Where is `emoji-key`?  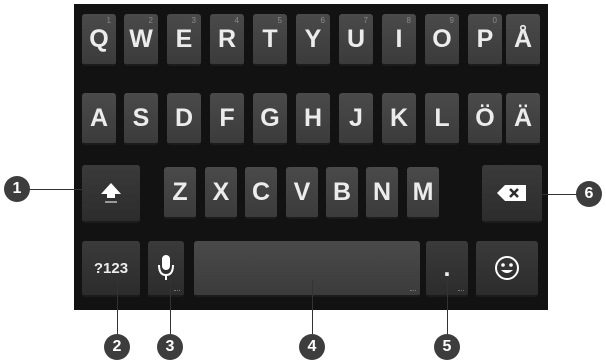 emoji-key is located at coordinates (507, 269).